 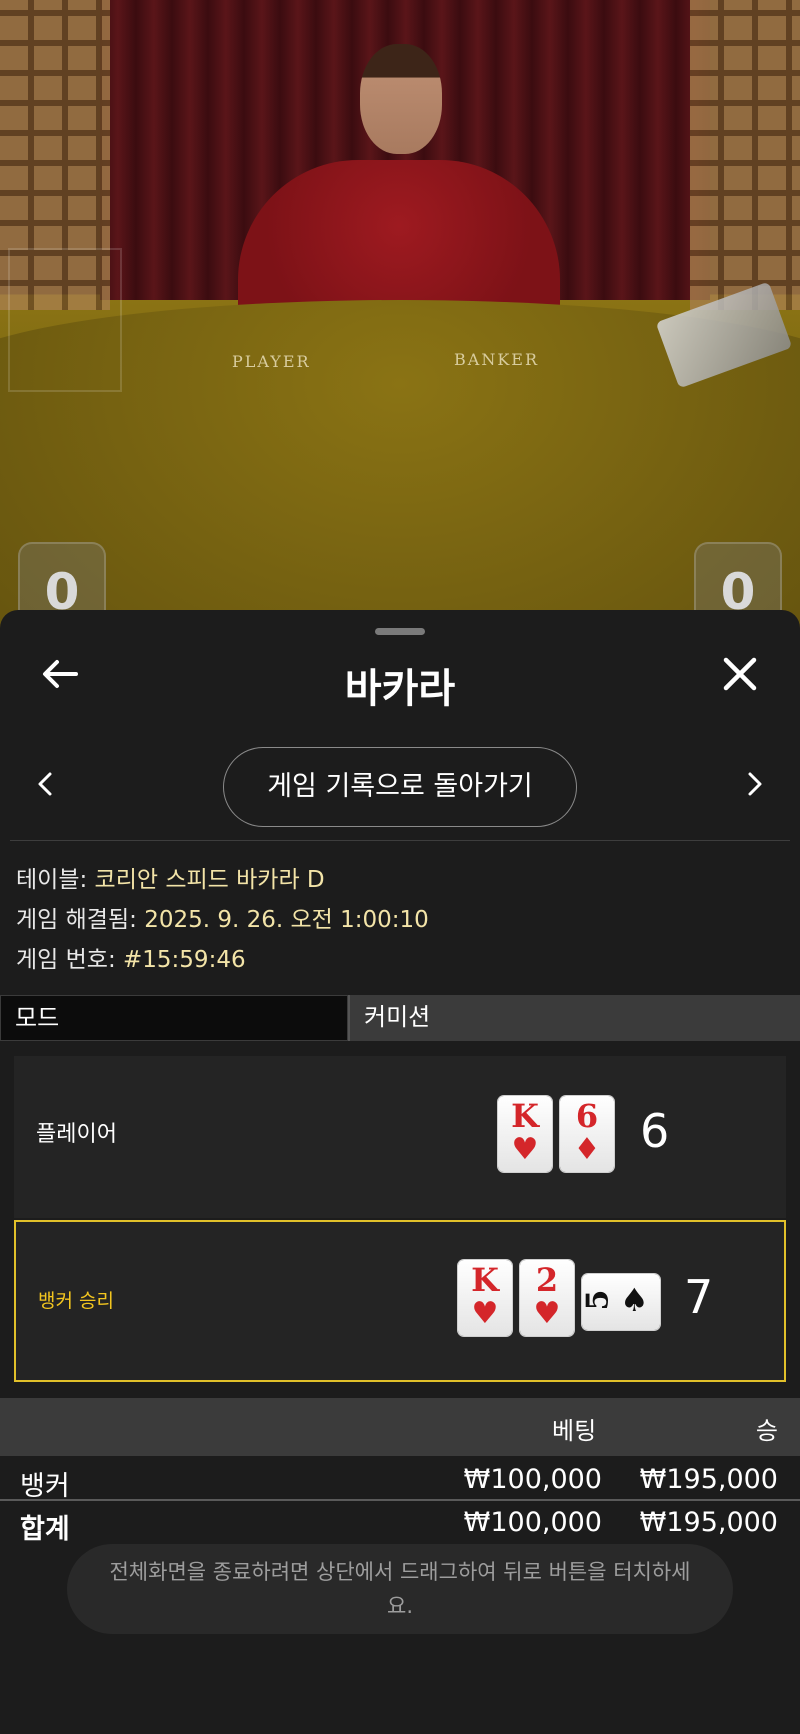 I want to click on next-game-button, so click(x=755, y=784).